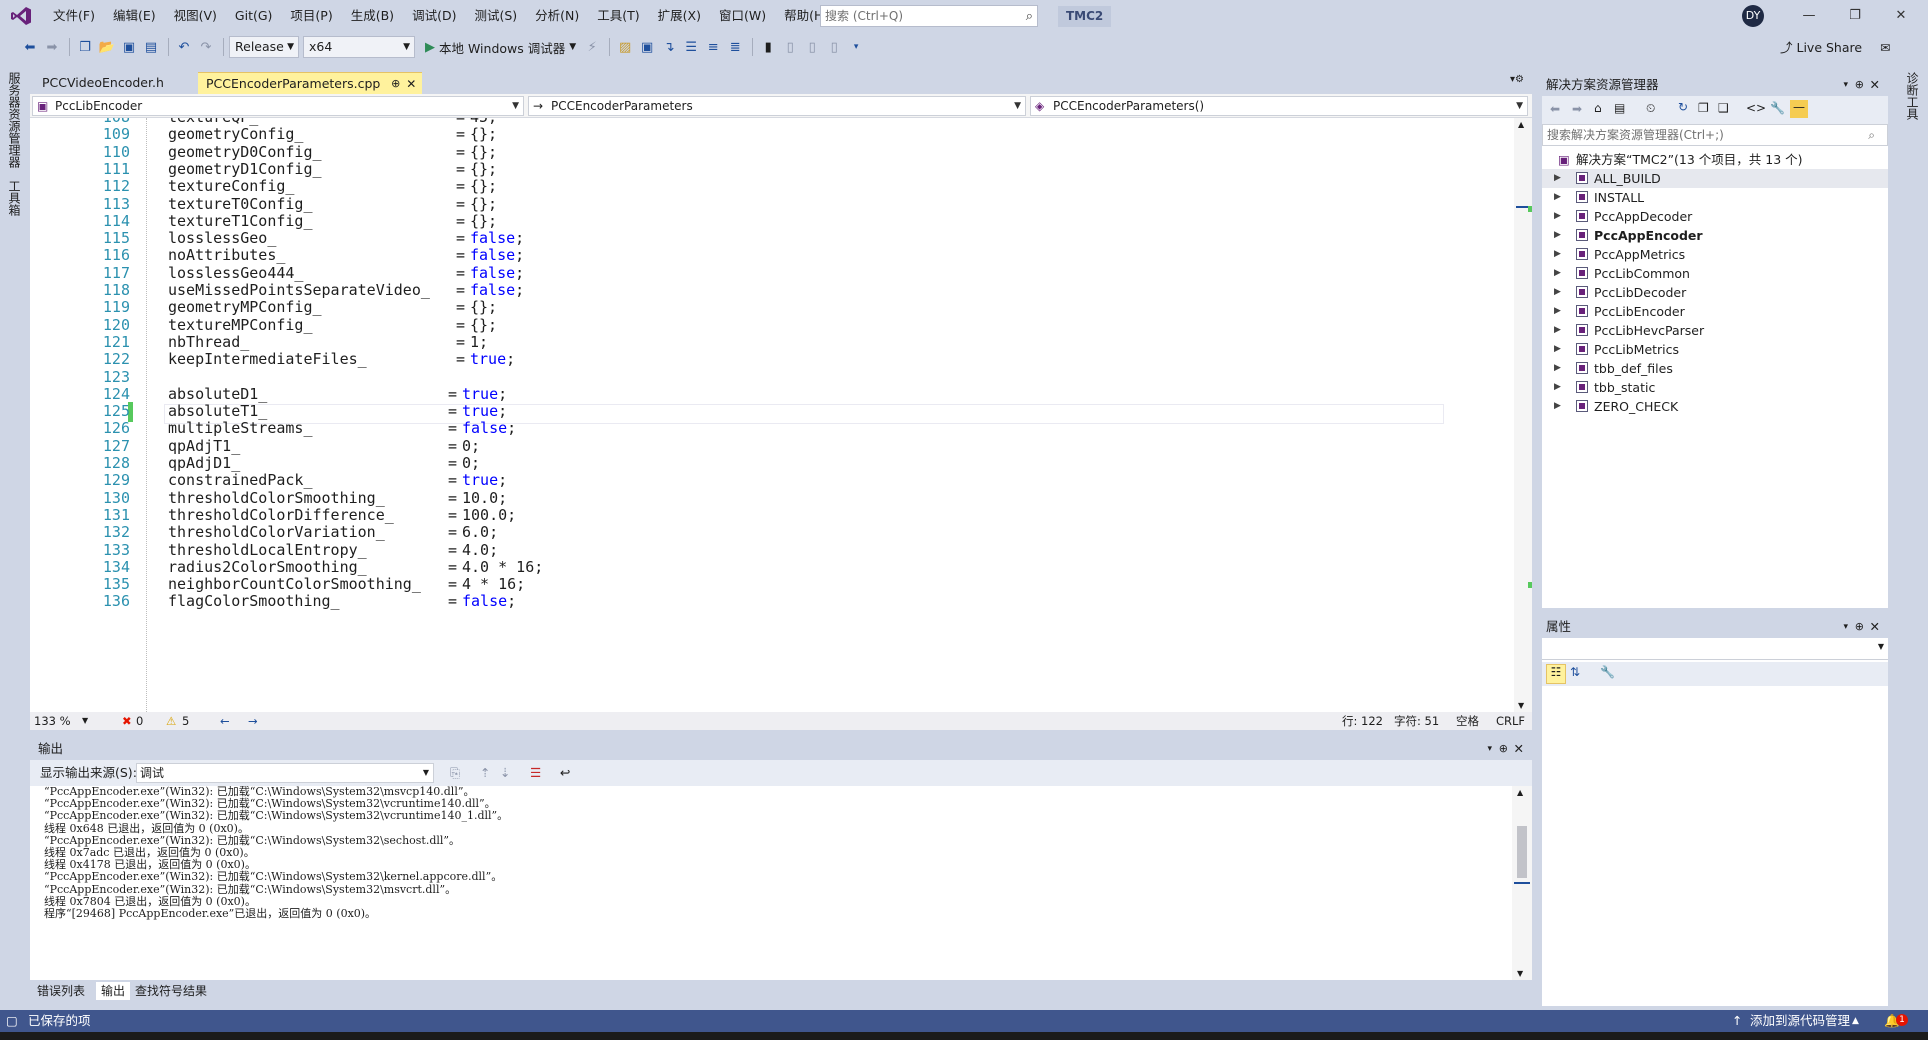 The image size is (1928, 1040). Describe the element at coordinates (1715, 349) in the screenshot. I see `project-item: ▶ PccLibMetrics` at that location.